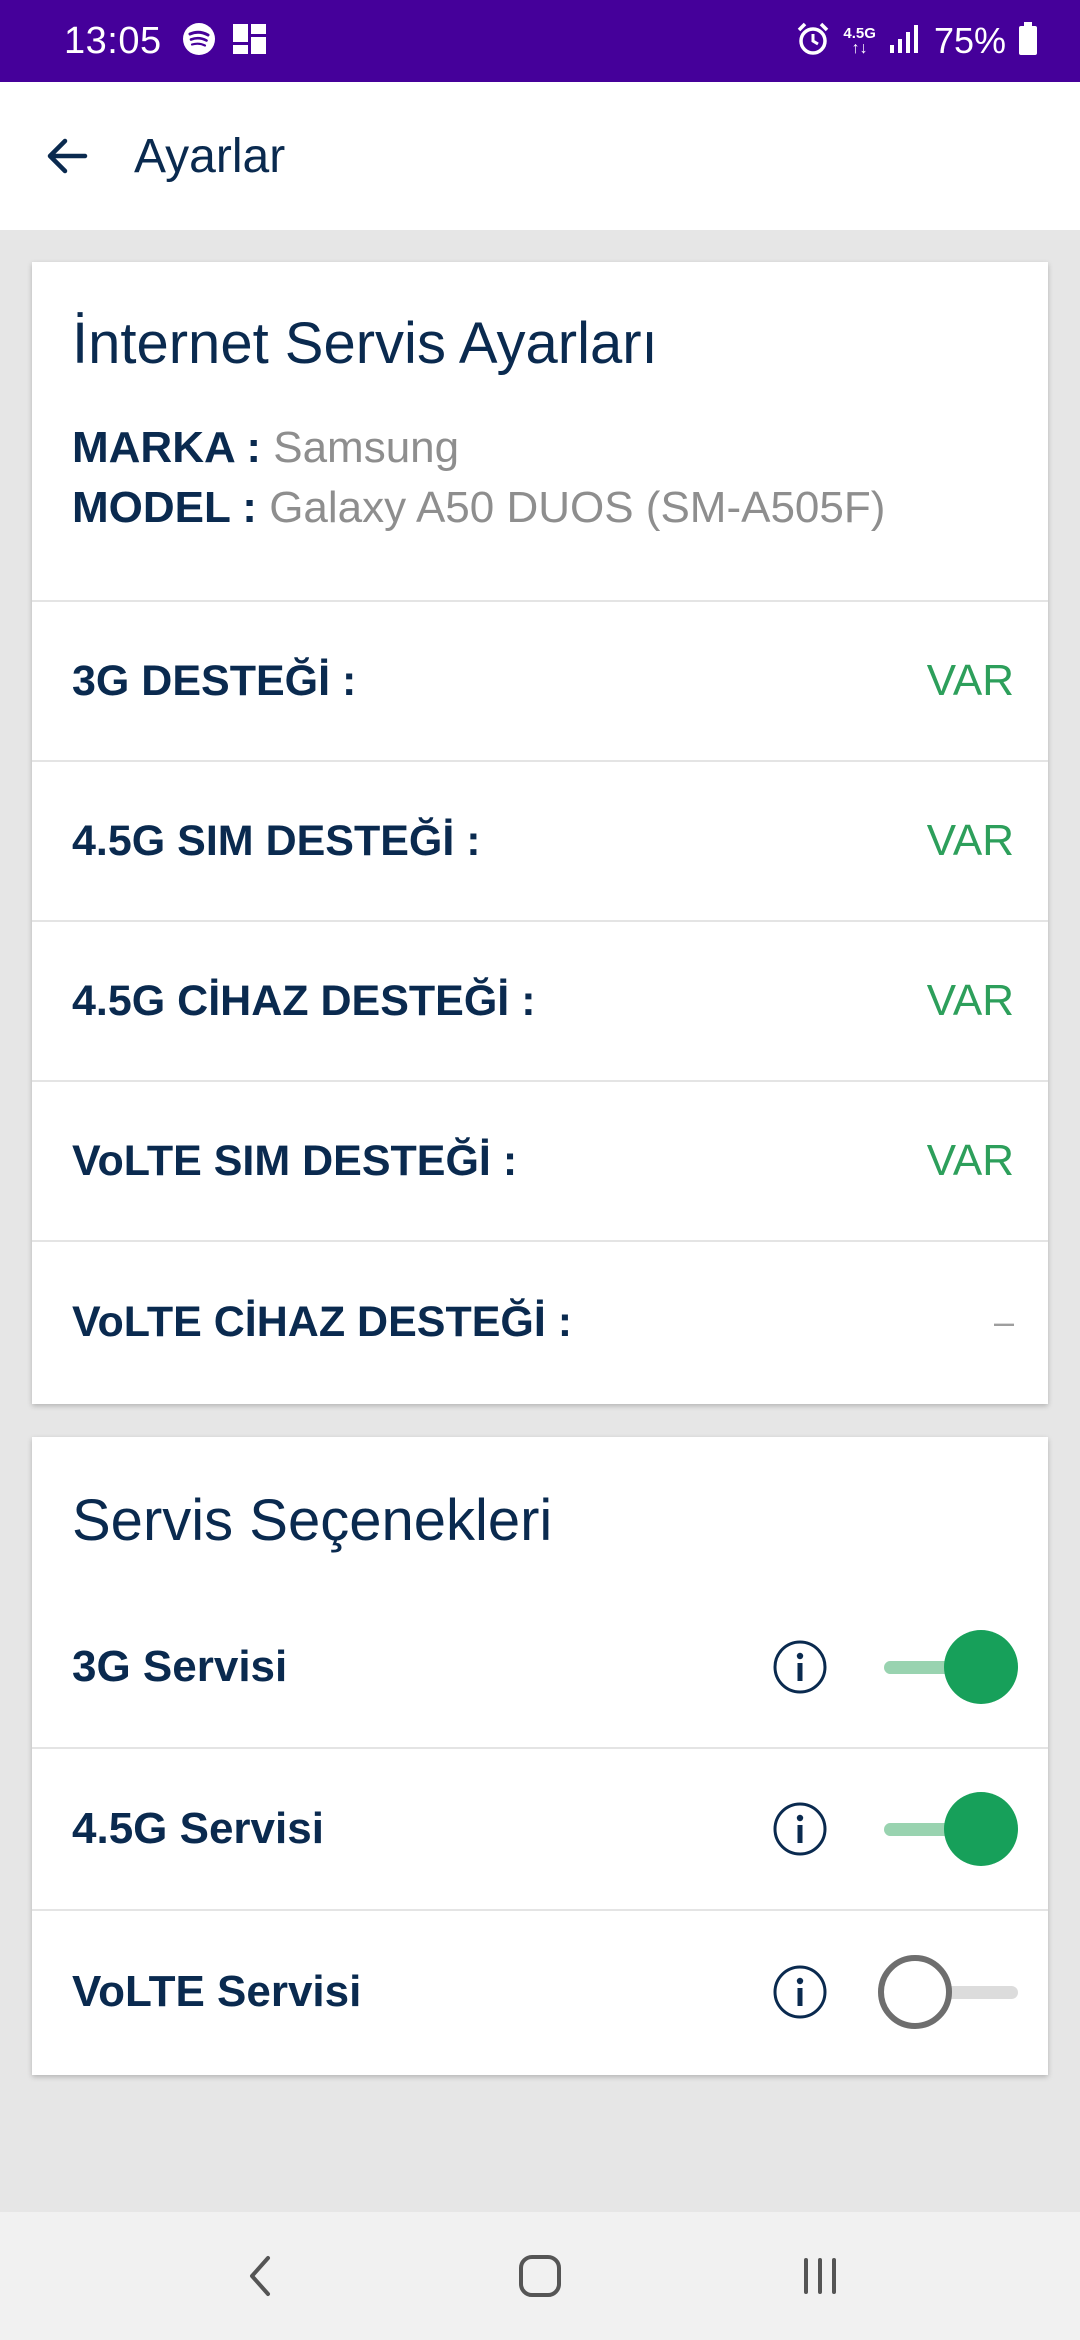 The width and height of the screenshot is (1080, 2340). Describe the element at coordinates (969, 40) in the screenshot. I see `battery-percent: 75%` at that location.